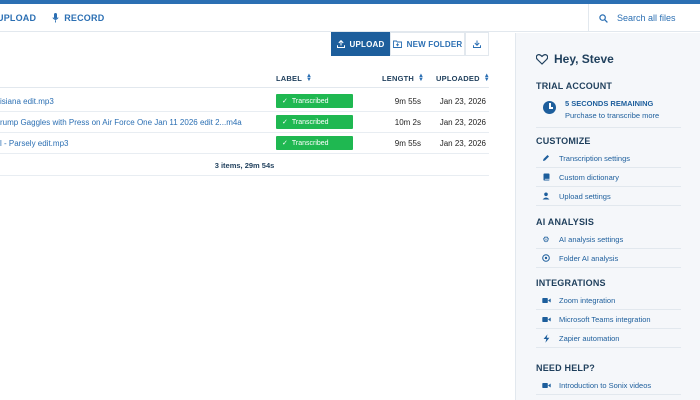 Image resolution: width=700 pixels, height=400 pixels. I want to click on upload-button: UPLOAD, so click(360, 44).